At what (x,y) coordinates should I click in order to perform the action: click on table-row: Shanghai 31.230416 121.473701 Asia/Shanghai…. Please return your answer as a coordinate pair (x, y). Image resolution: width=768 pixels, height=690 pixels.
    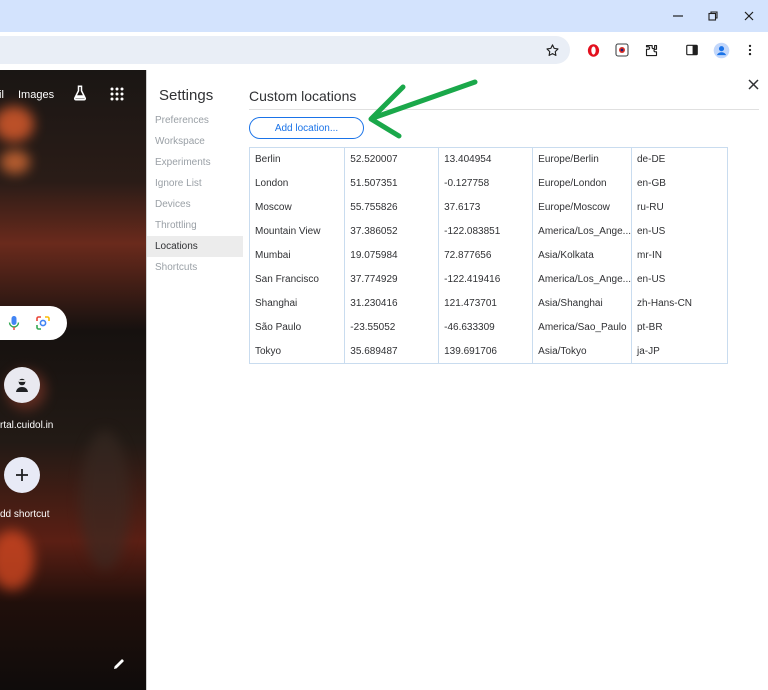
    Looking at the image, I should click on (488, 303).